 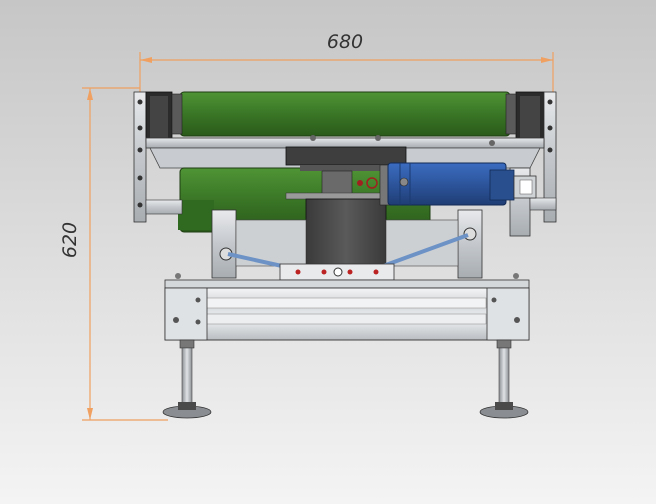 What do you see at coordinates (347, 307) in the screenshot?
I see `aluminum-profile-base` at bounding box center [347, 307].